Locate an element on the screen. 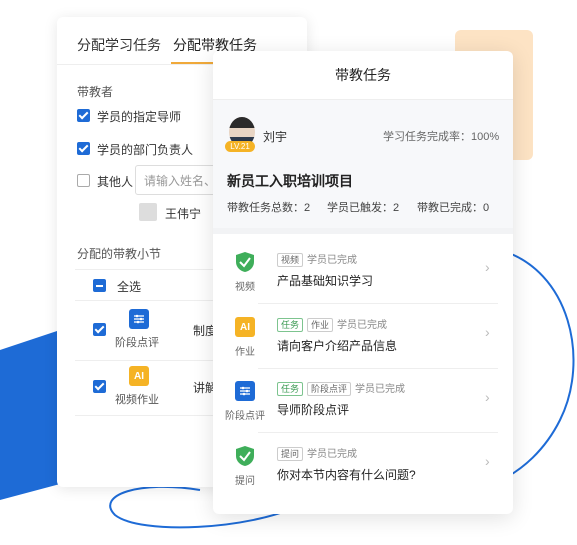 The width and height of the screenshot is (577, 545). task-item: 阶段点评 任务 阶段点评 学员已完成 导师阶段点评 › is located at coordinates (363, 401).